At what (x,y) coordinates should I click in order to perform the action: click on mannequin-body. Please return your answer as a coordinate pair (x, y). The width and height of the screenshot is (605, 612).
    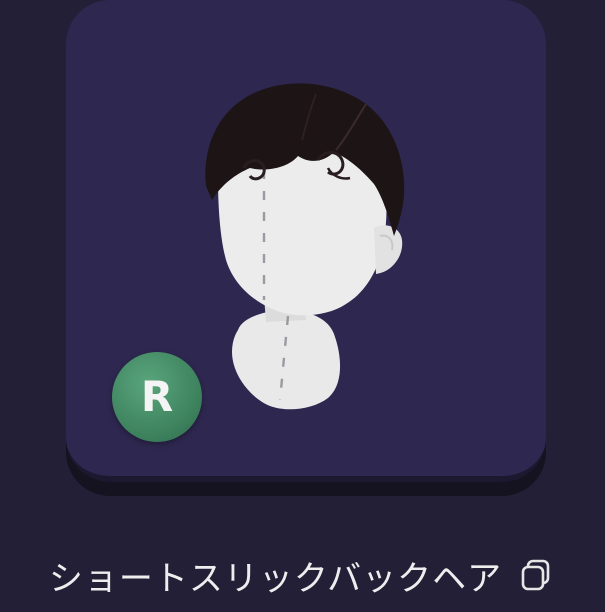
    Looking at the image, I should click on (286, 360).